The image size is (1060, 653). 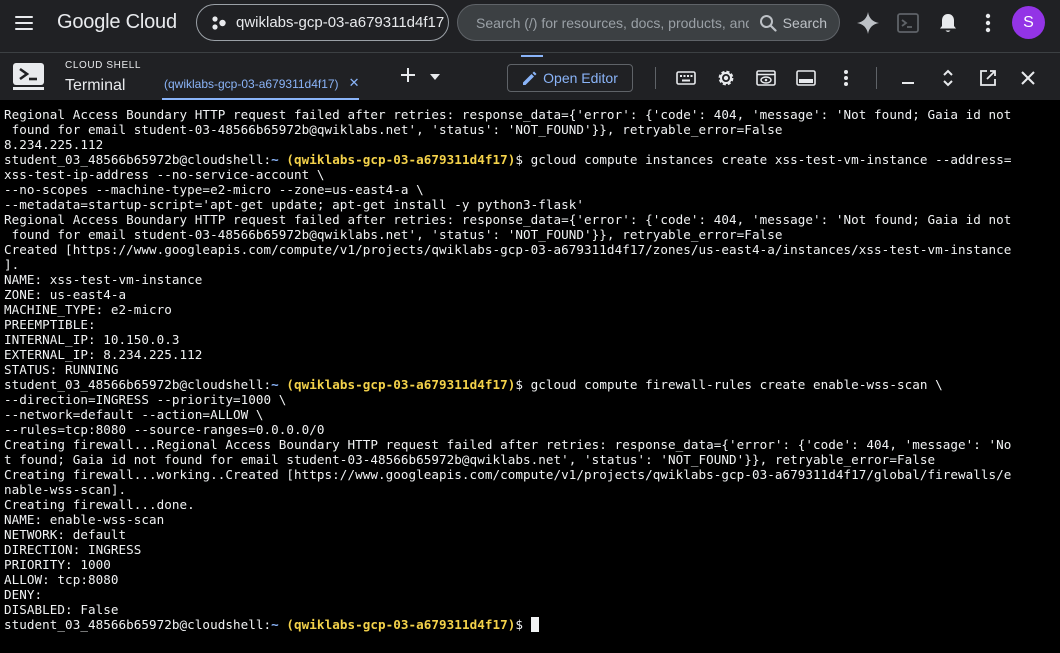 I want to click on terminal-line: DISABLED: False, so click(x=61, y=609).